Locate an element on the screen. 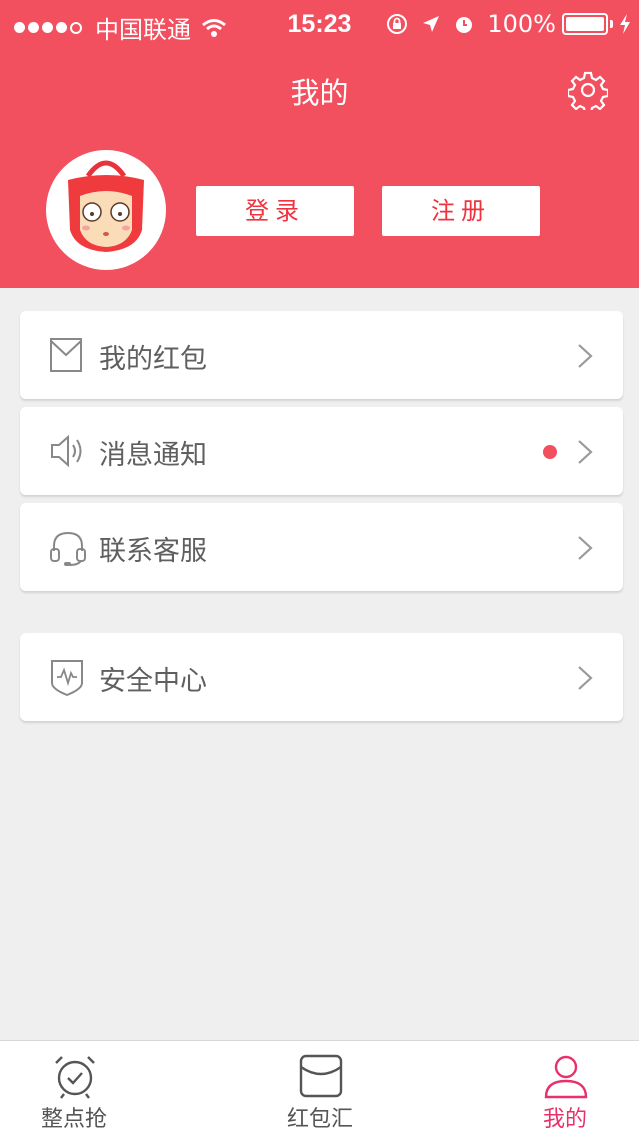 The image size is (639, 1137). gear-icon is located at coordinates (588, 90).